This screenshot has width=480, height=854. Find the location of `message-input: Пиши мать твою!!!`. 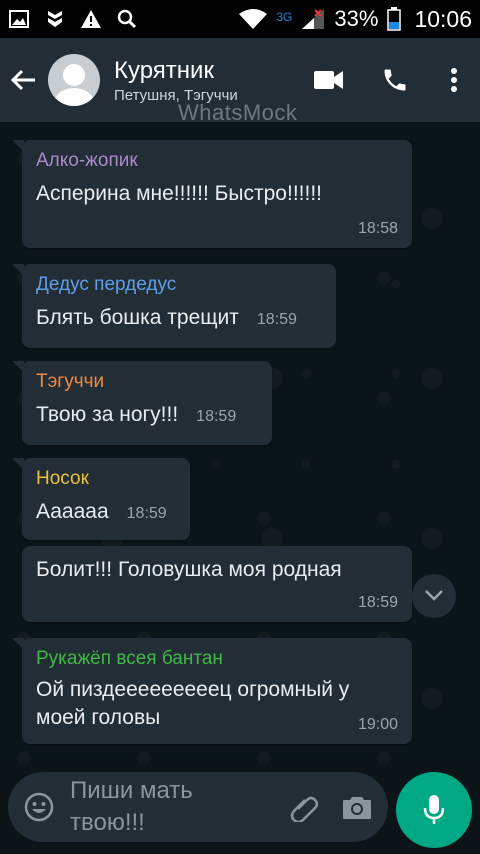

message-input: Пиши мать твою!!! is located at coordinates (170, 807).